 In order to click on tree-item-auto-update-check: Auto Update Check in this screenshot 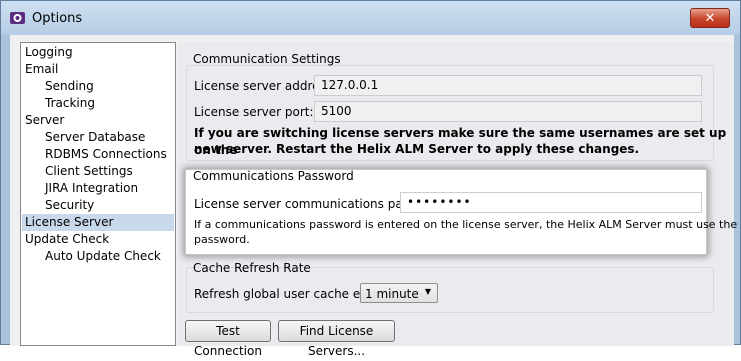, I will do `click(103, 256)`.